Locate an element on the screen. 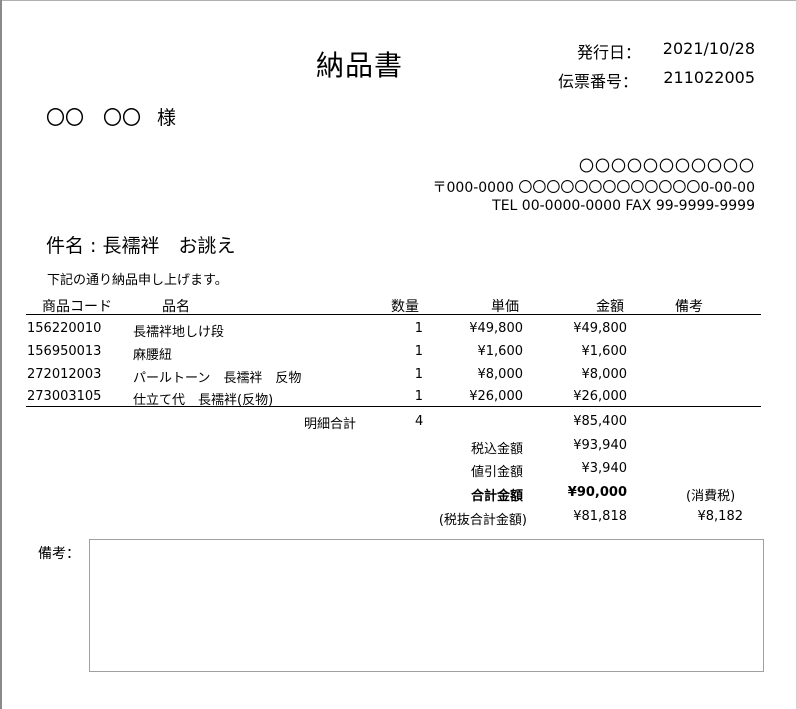  tax-included-amount: ¥93,940 is located at coordinates (600, 445).